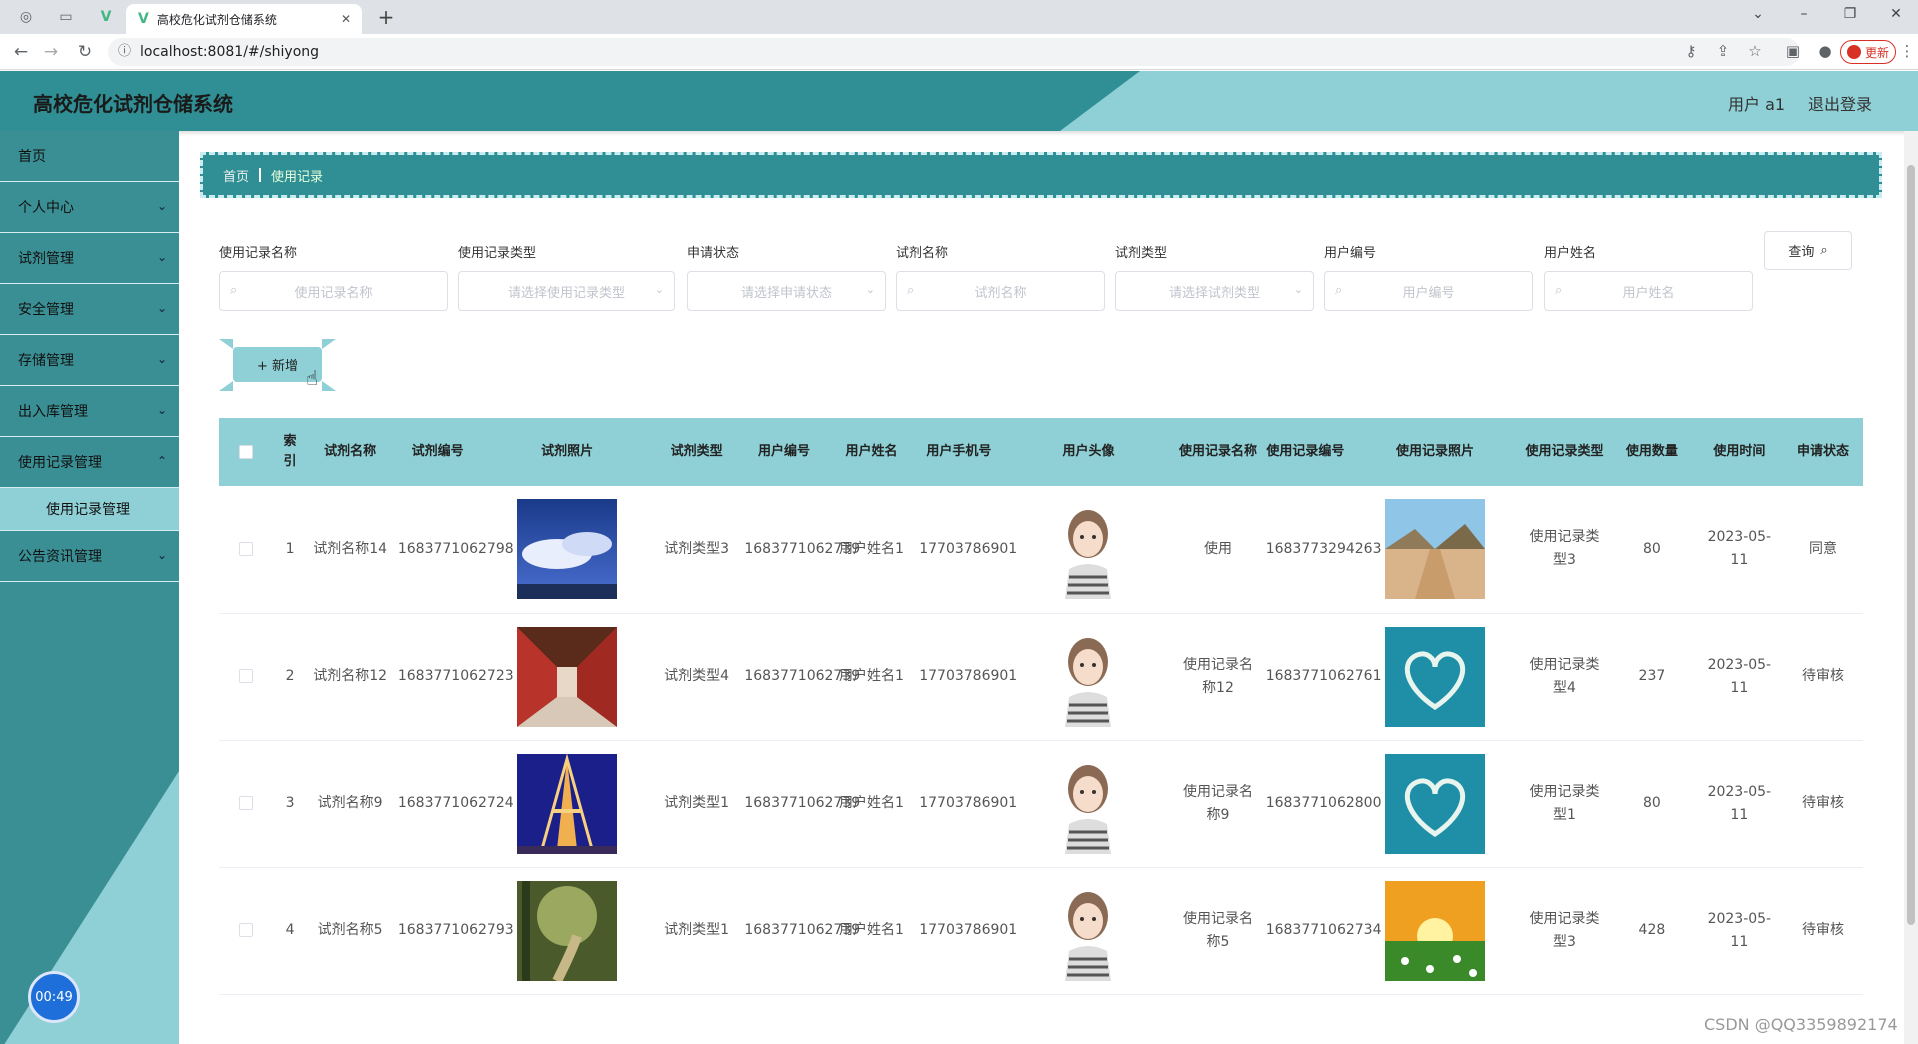 This screenshot has width=1918, height=1044. I want to click on cell: 使用记录类型3, so click(1564, 931).